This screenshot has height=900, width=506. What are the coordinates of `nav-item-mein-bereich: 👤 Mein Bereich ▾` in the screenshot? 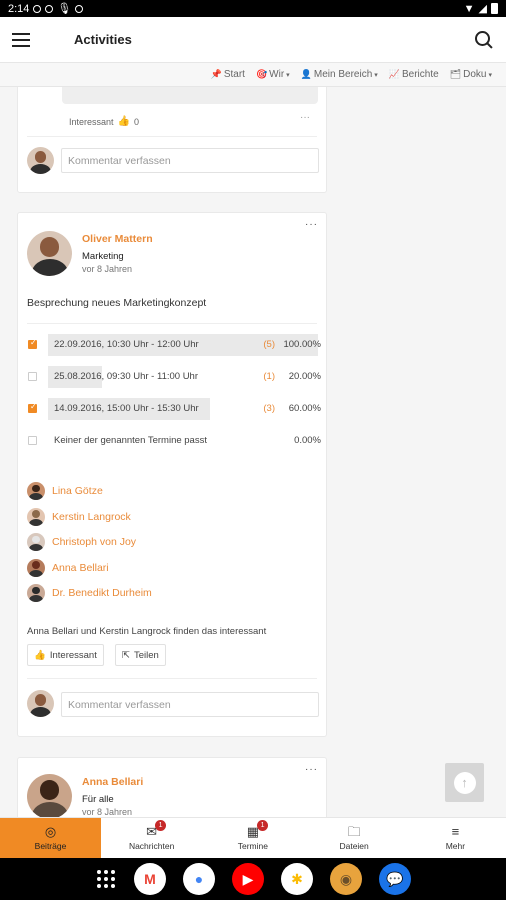 It's located at (339, 74).